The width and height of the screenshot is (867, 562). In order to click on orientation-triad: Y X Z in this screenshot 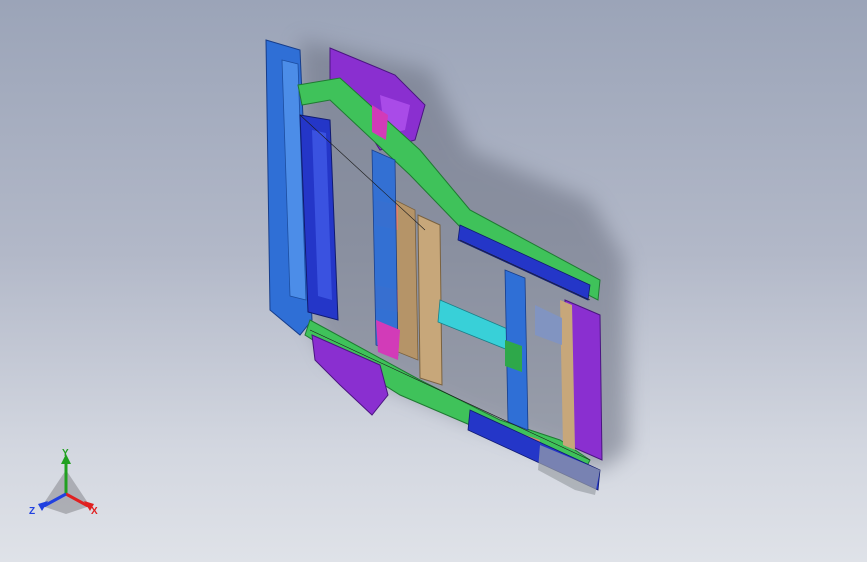, I will do `click(66, 484)`.